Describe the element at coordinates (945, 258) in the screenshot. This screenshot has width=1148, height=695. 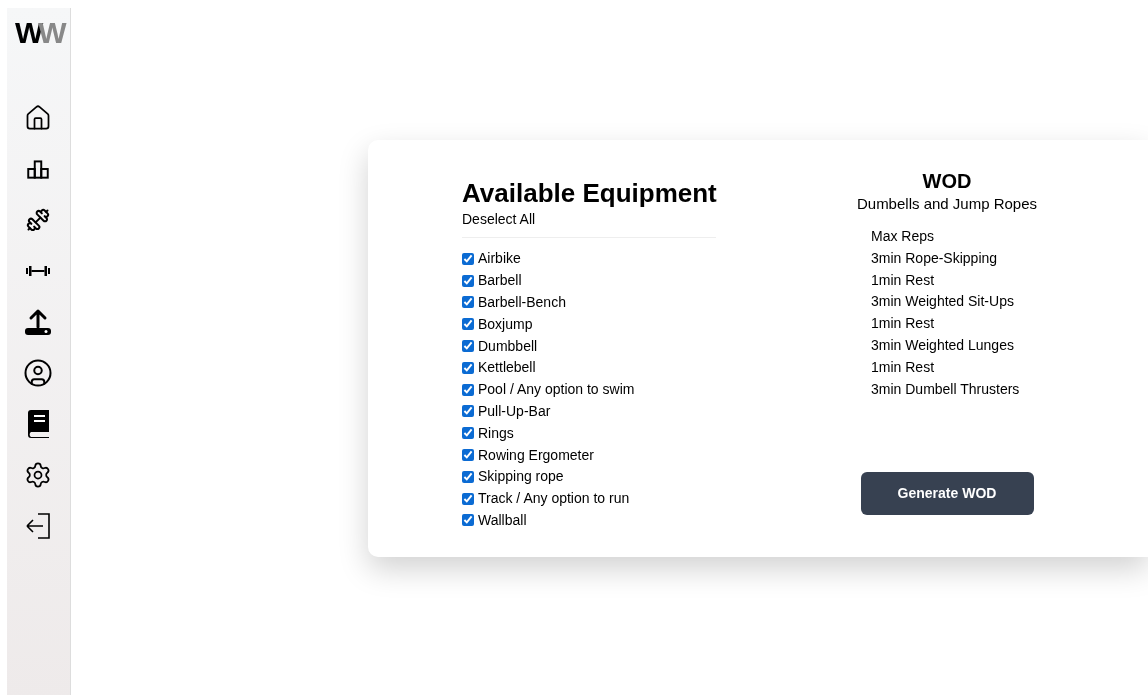
I see `wod-step: 3min Rope-Skipping` at that location.